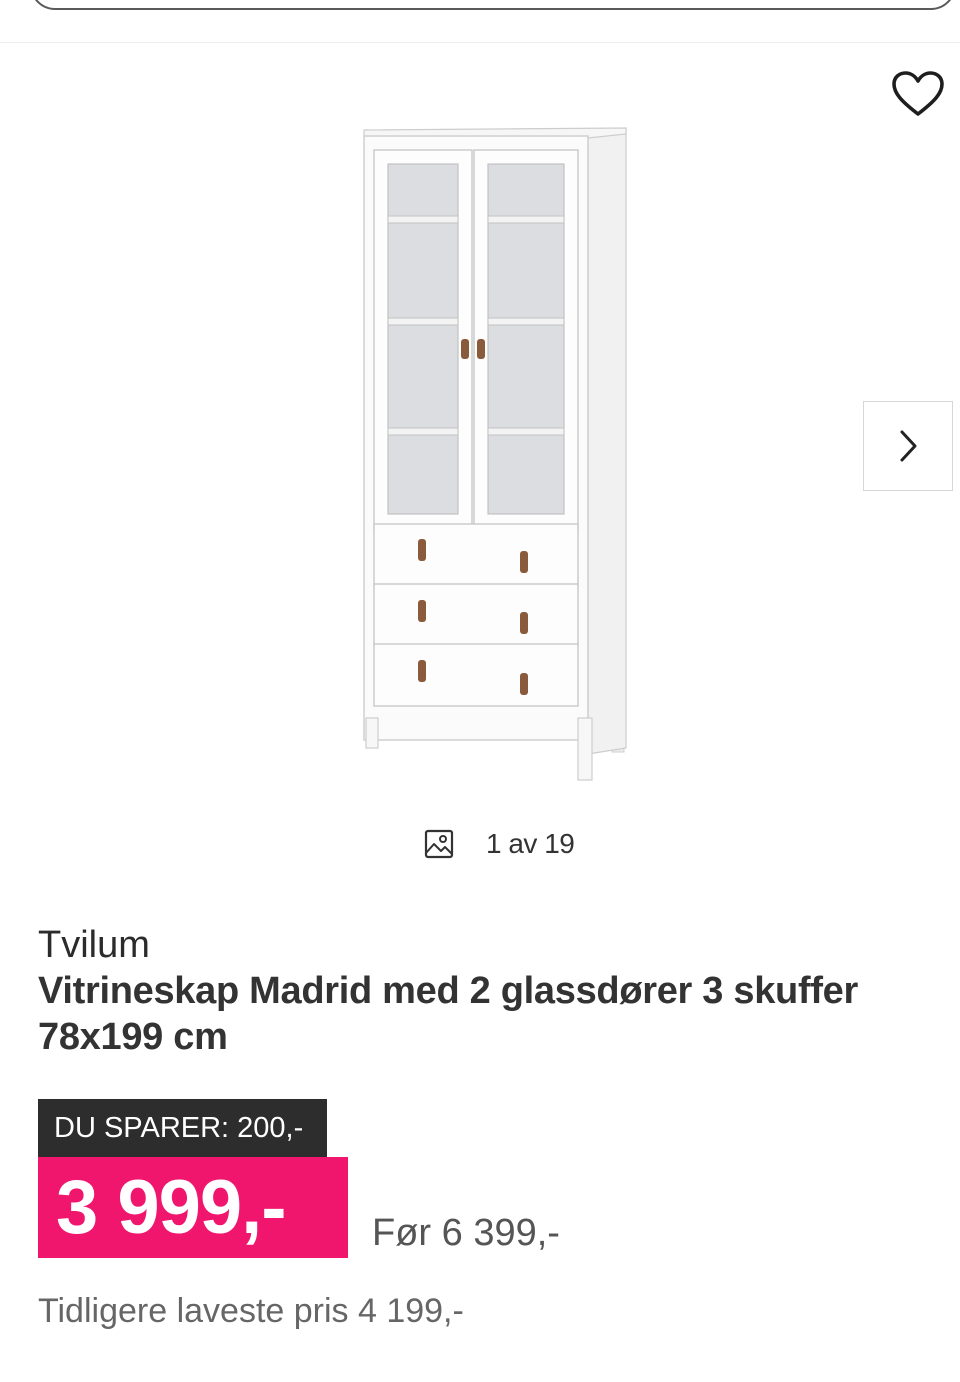  I want to click on next-image-button, so click(908, 446).